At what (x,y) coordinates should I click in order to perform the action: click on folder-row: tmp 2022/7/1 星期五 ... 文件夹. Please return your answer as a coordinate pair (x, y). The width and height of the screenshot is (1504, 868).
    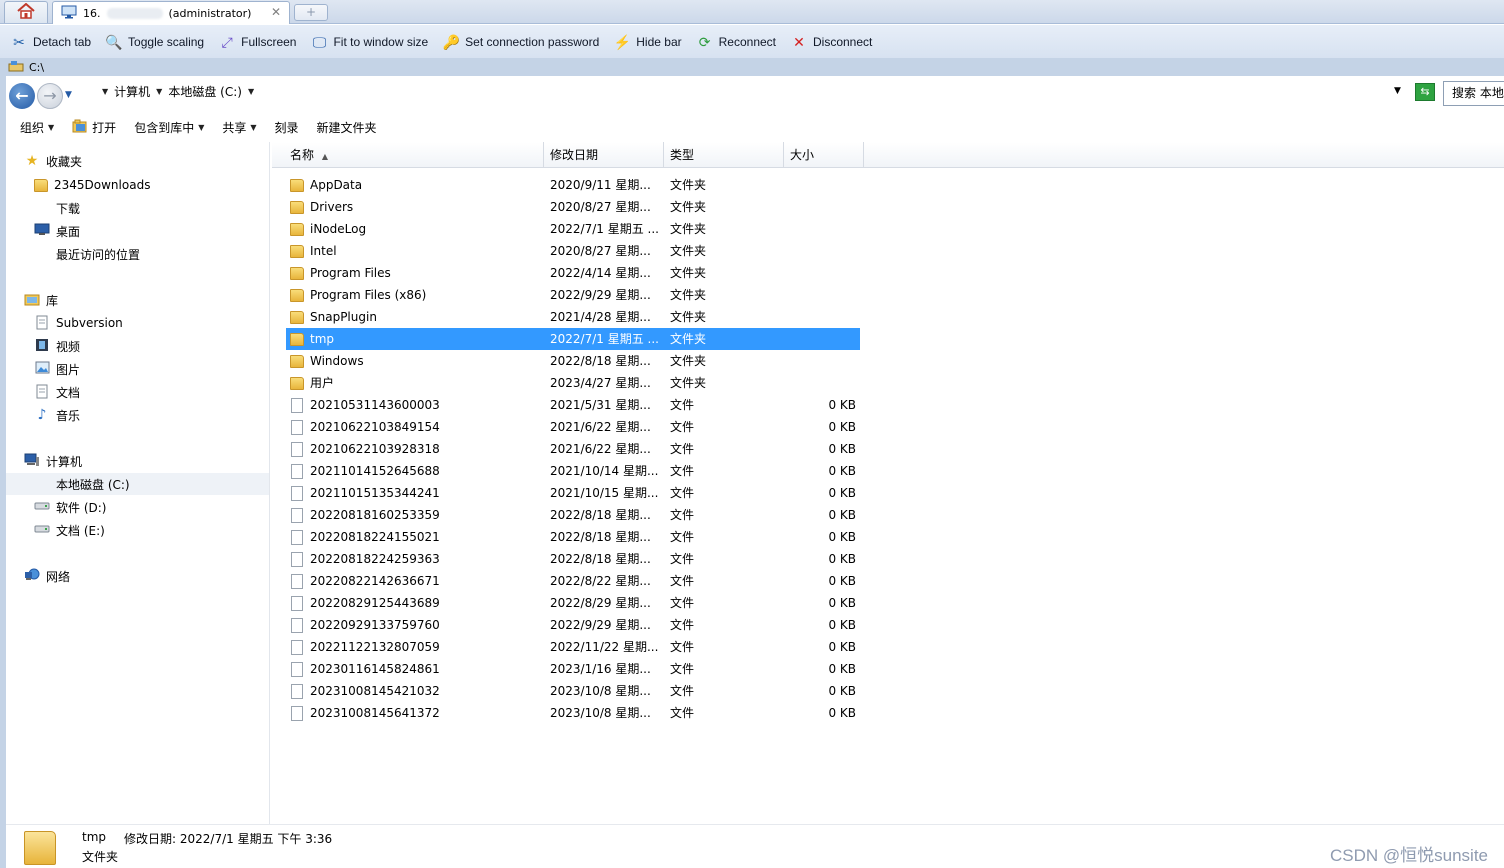
    Looking at the image, I should click on (573, 339).